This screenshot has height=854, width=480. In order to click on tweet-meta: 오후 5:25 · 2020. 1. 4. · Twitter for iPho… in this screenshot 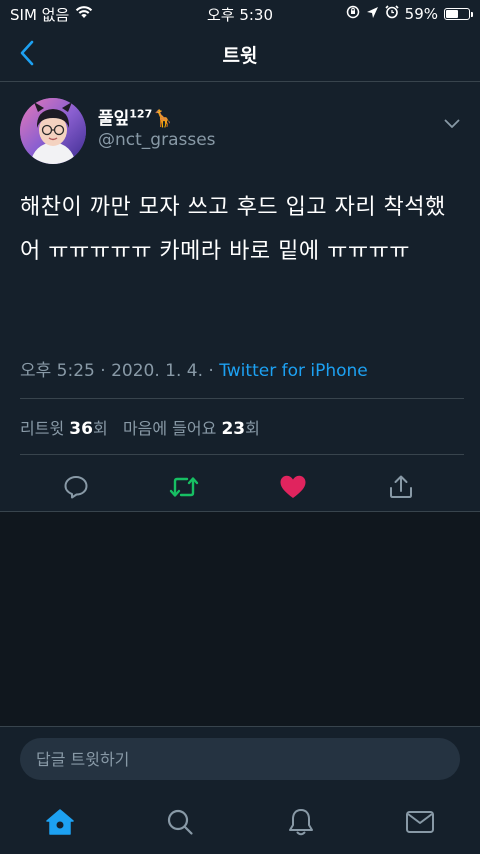, I will do `click(194, 368)`.